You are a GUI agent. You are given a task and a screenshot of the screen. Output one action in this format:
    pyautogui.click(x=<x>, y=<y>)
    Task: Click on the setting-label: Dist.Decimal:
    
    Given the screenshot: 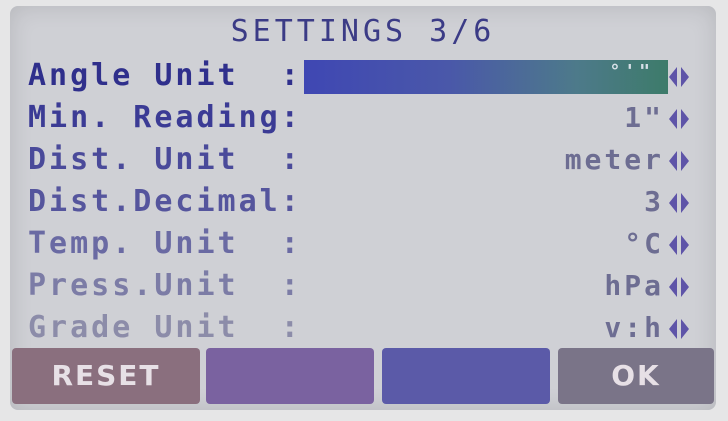 What is the action you would take?
    pyautogui.click(x=165, y=201)
    